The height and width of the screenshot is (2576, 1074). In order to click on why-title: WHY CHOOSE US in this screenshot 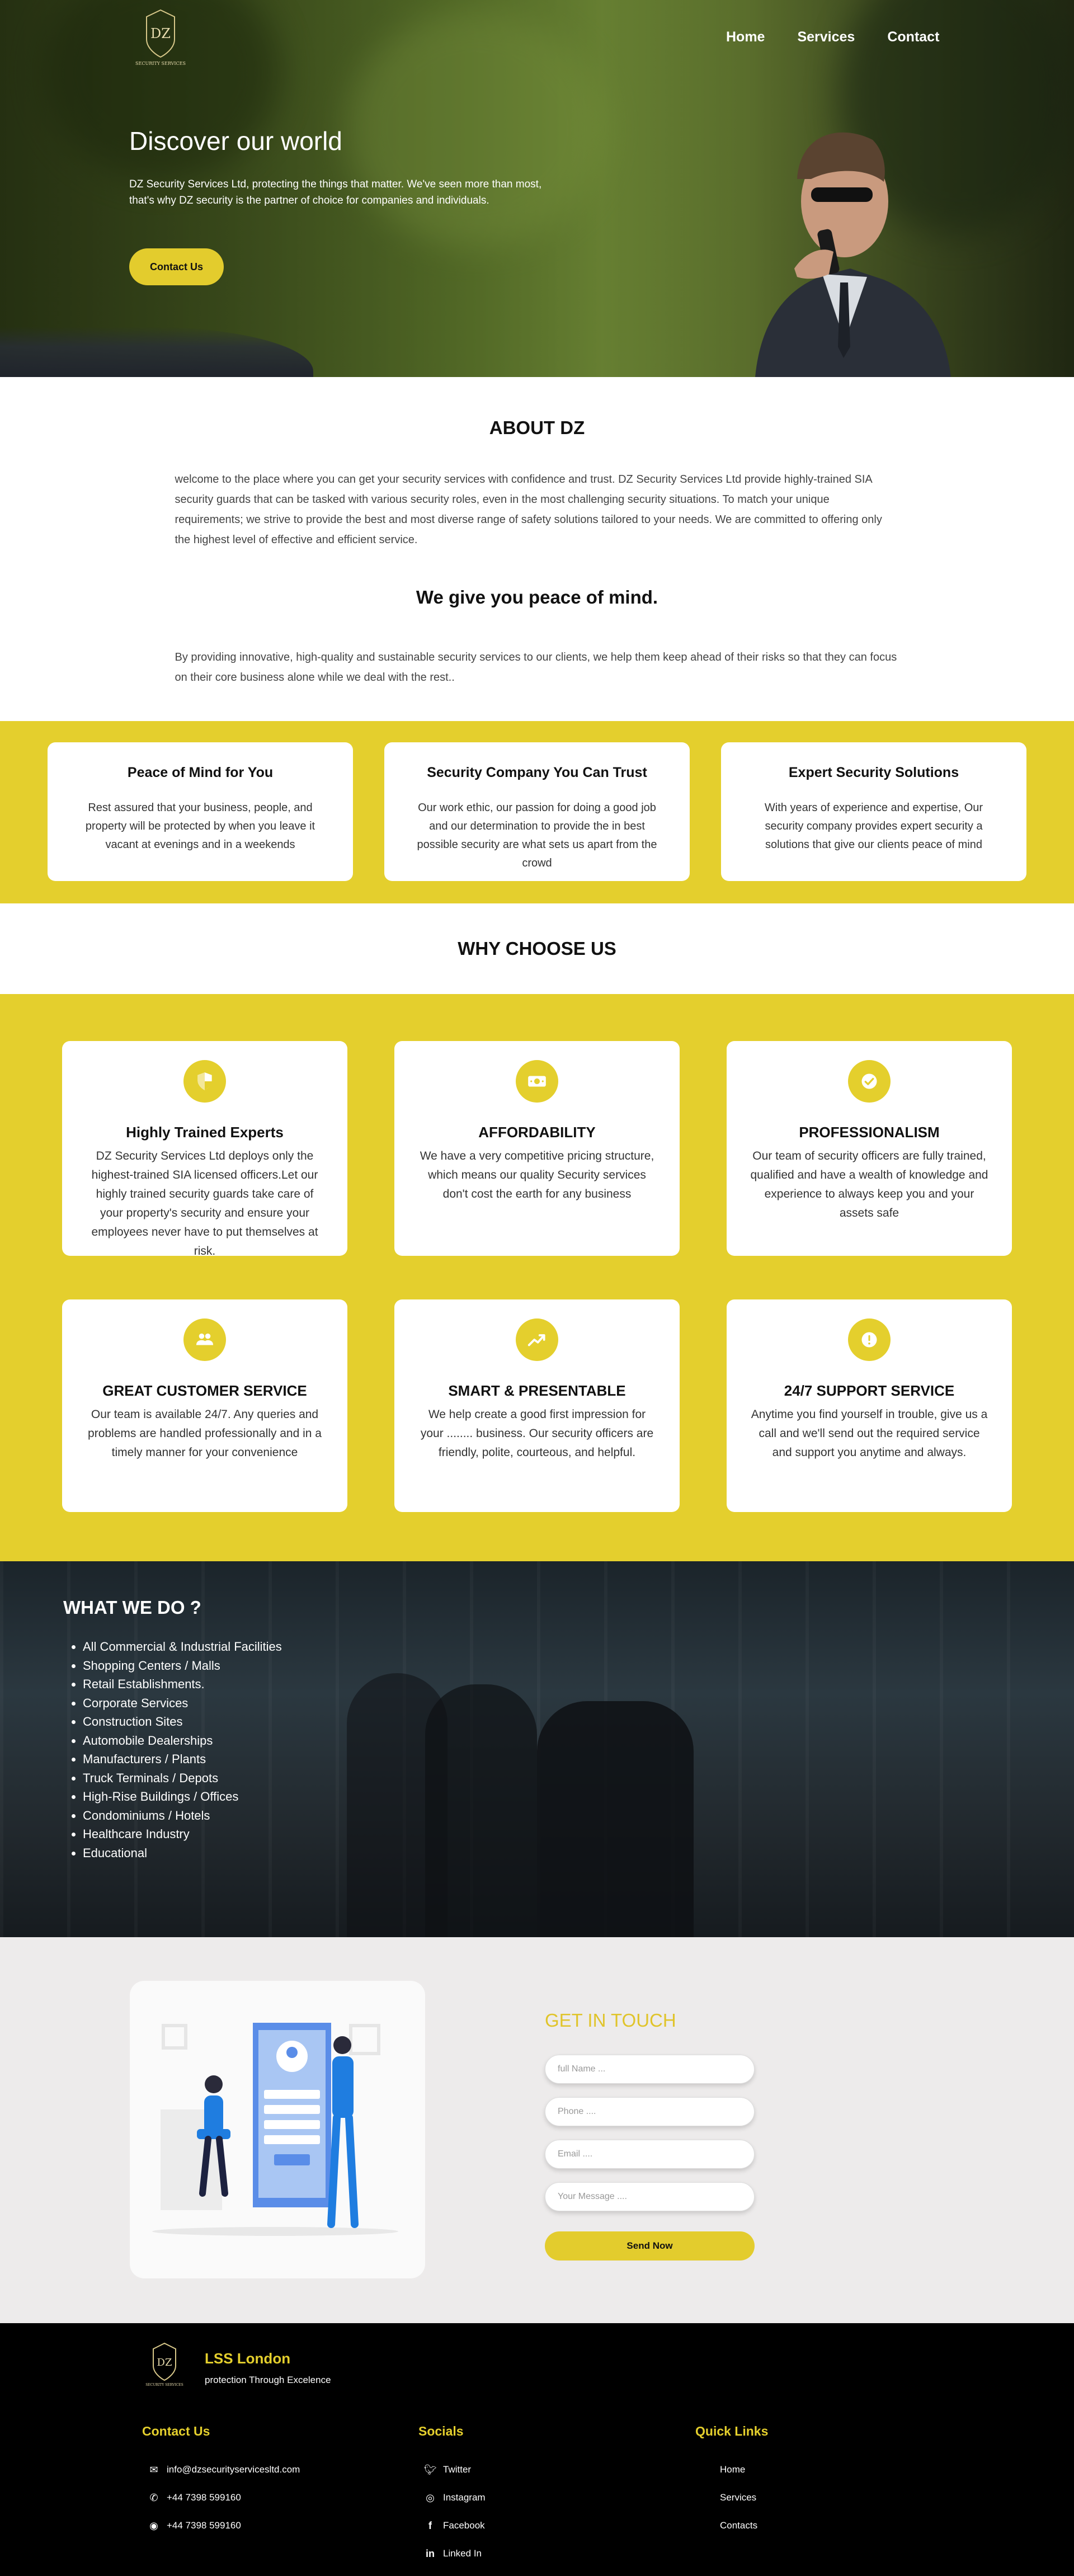, I will do `click(537, 948)`.